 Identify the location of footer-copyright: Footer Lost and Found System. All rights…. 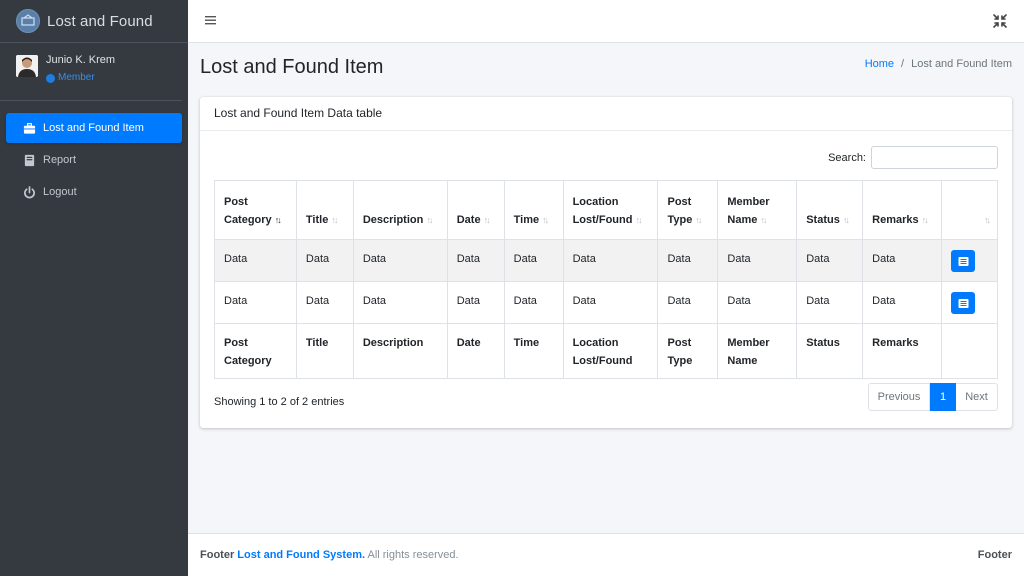
(329, 555).